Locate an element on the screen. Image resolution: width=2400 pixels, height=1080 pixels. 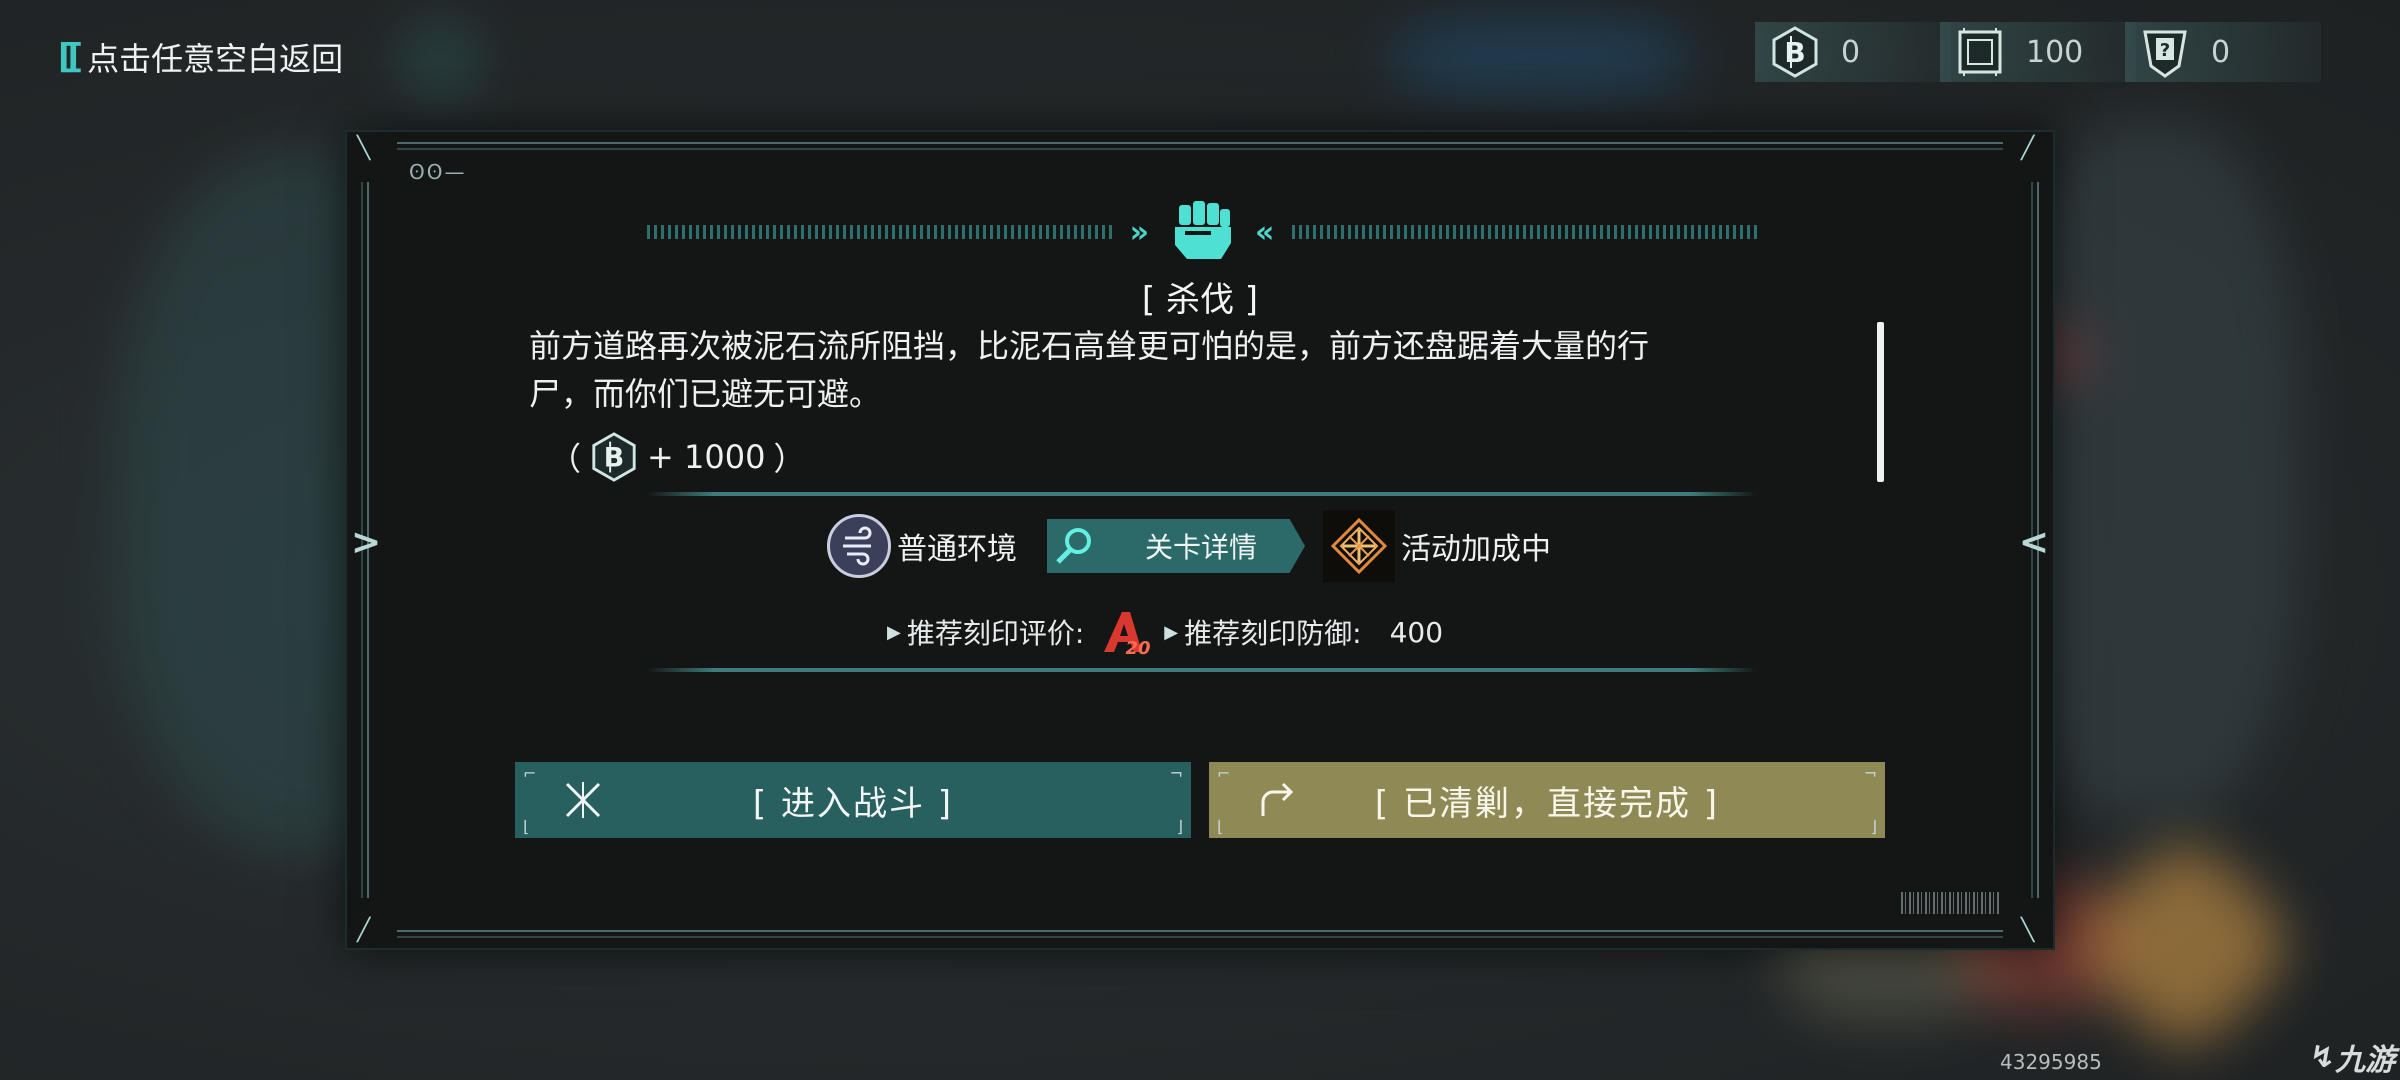
auto-complete-label: [ 已清剿，直接完成 ] is located at coordinates (1547, 803).